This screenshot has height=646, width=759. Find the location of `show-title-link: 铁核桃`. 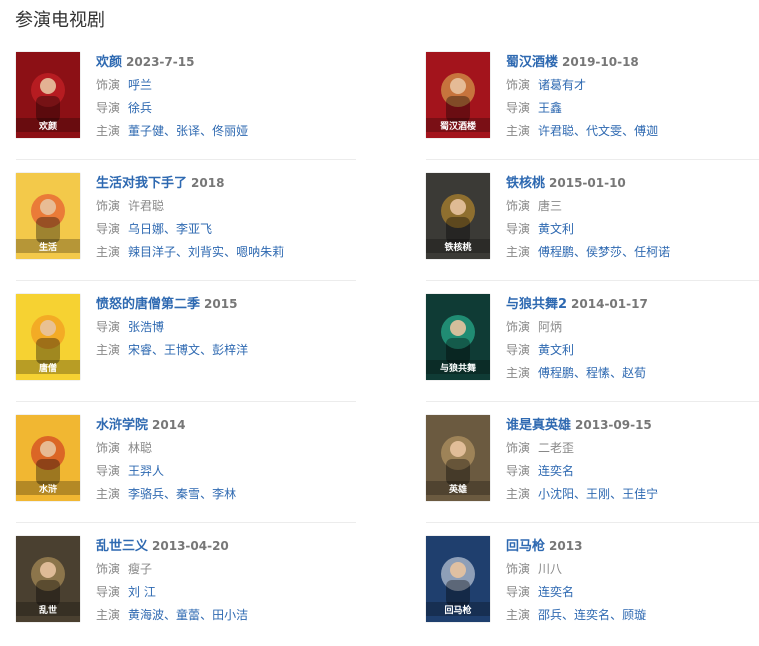

show-title-link: 铁核桃 is located at coordinates (525, 183).